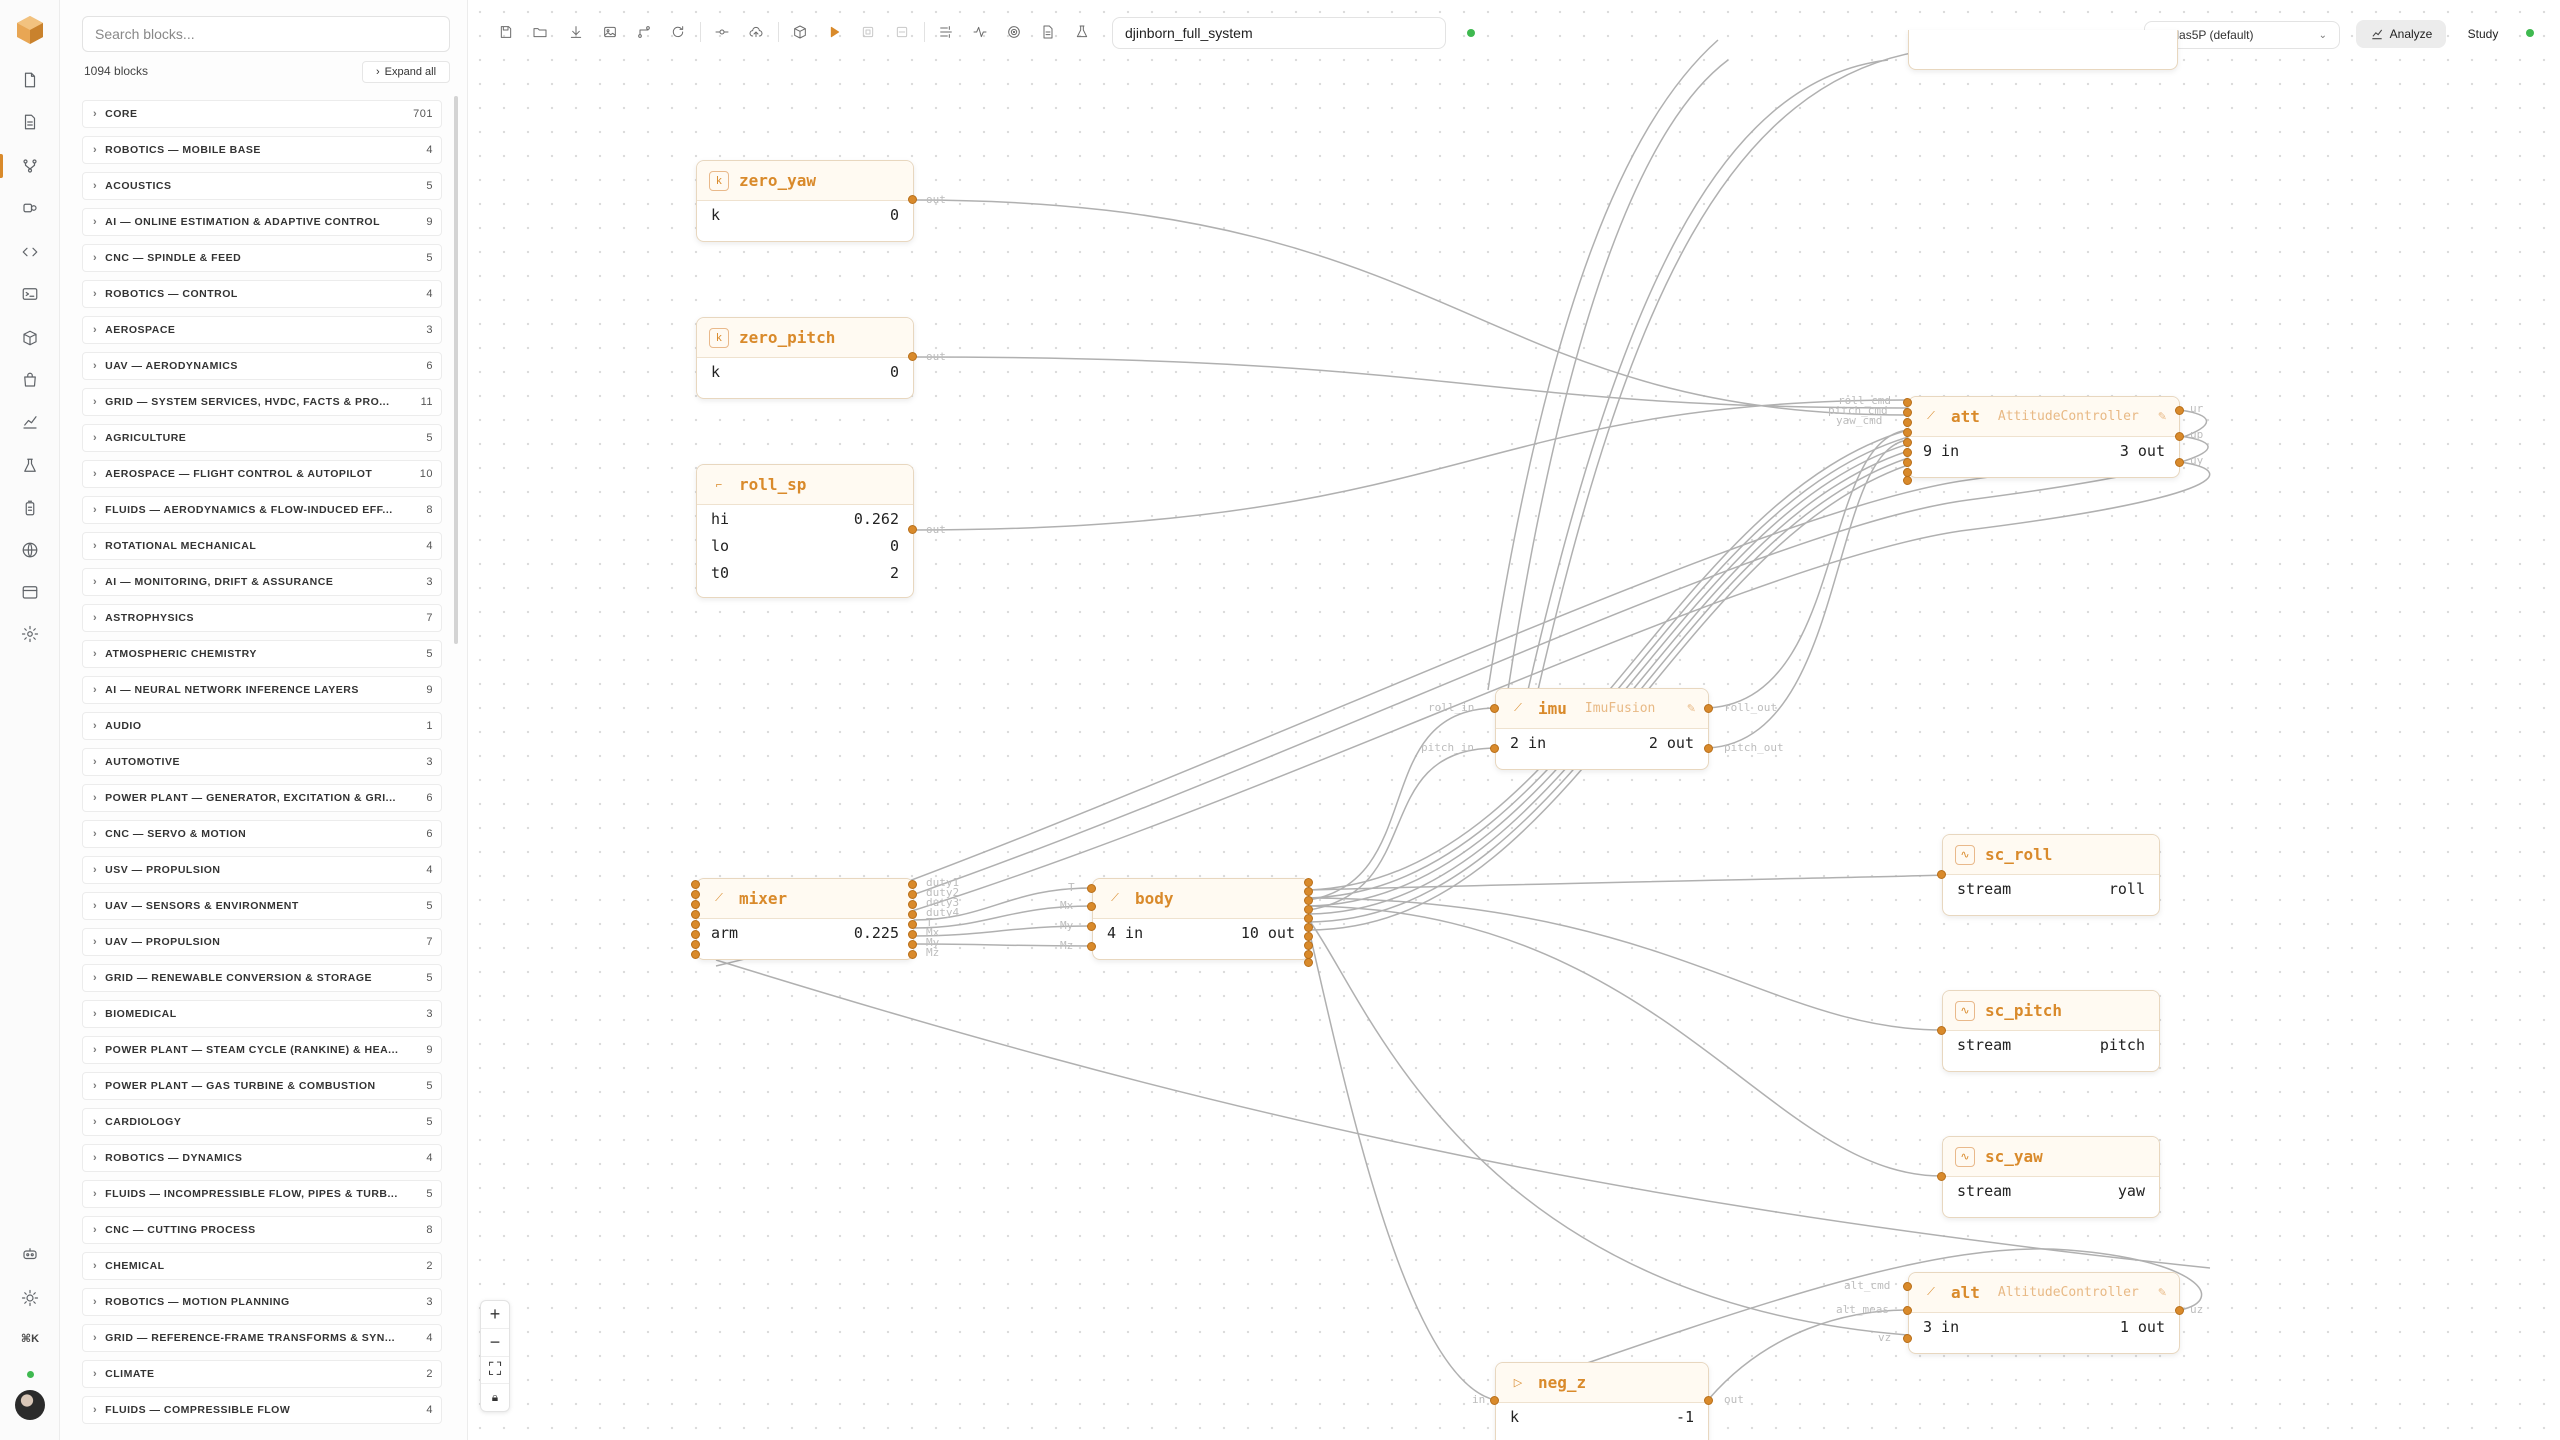 This screenshot has height=1440, width=2560. What do you see at coordinates (30, 592) in the screenshot?
I see `calendar-icon` at bounding box center [30, 592].